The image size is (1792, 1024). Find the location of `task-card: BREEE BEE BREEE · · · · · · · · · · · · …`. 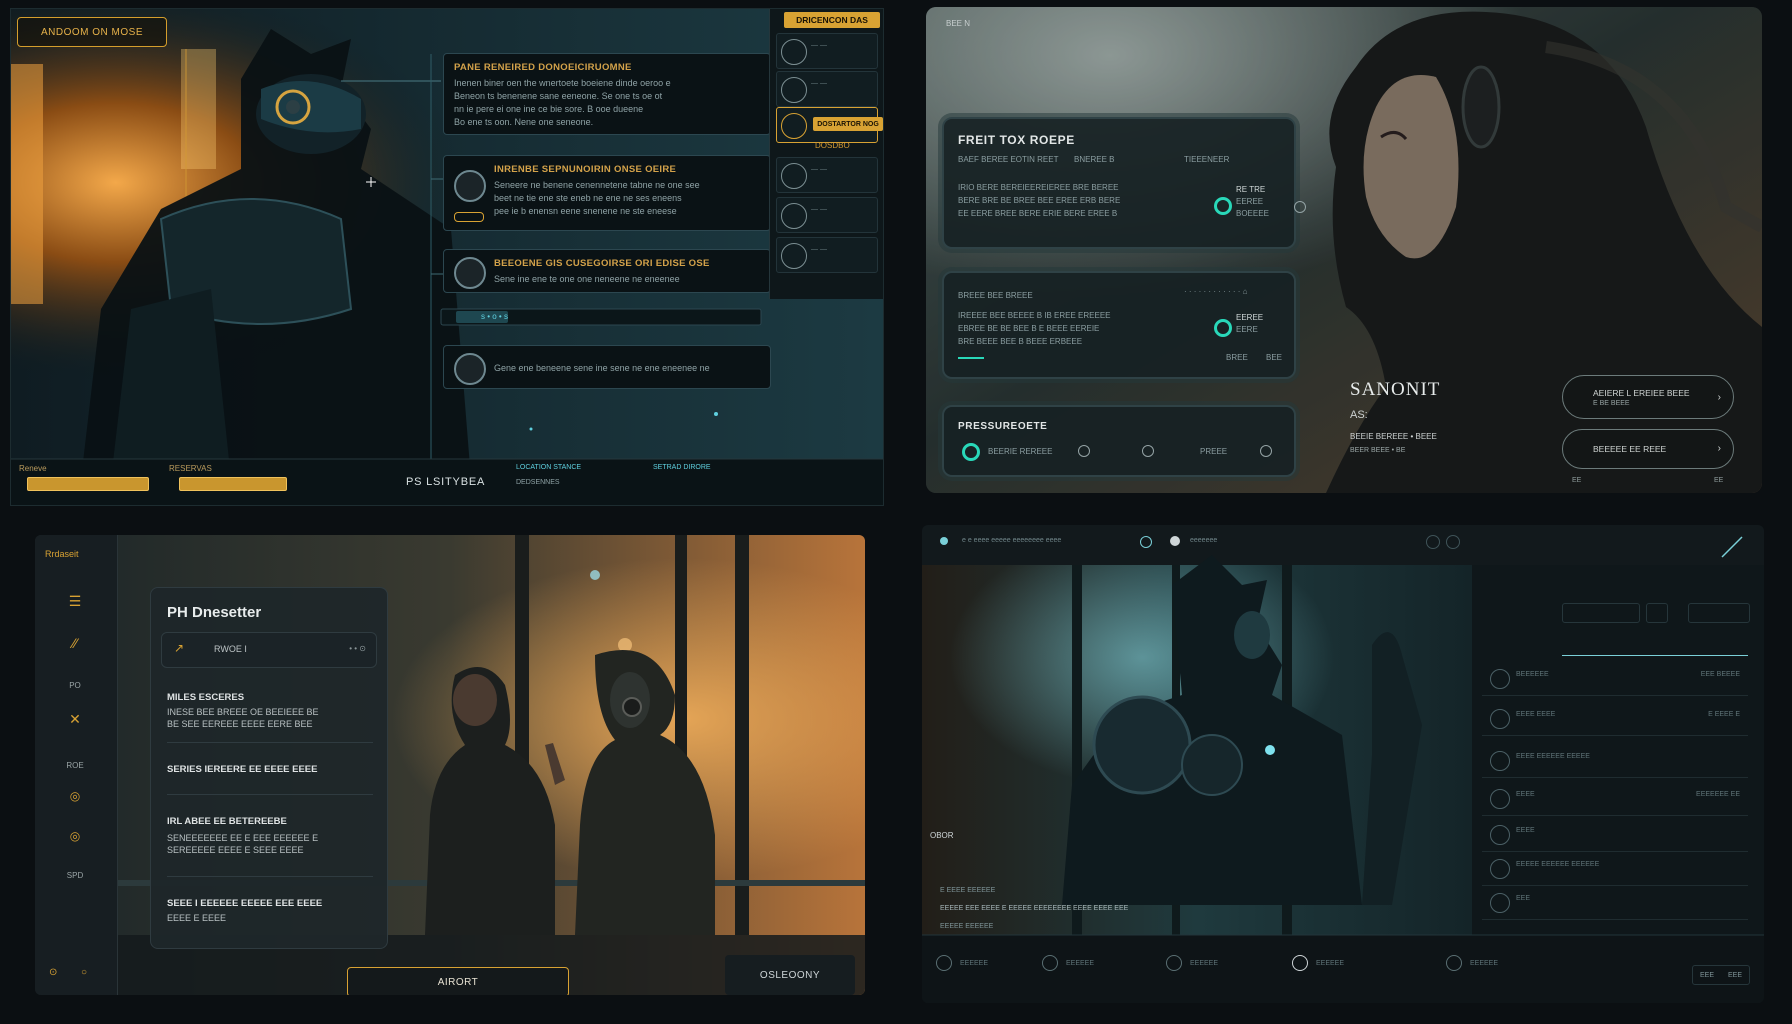

task-card: BREEE BEE BREEE · · · · · · · · · · · · … is located at coordinates (1119, 325).